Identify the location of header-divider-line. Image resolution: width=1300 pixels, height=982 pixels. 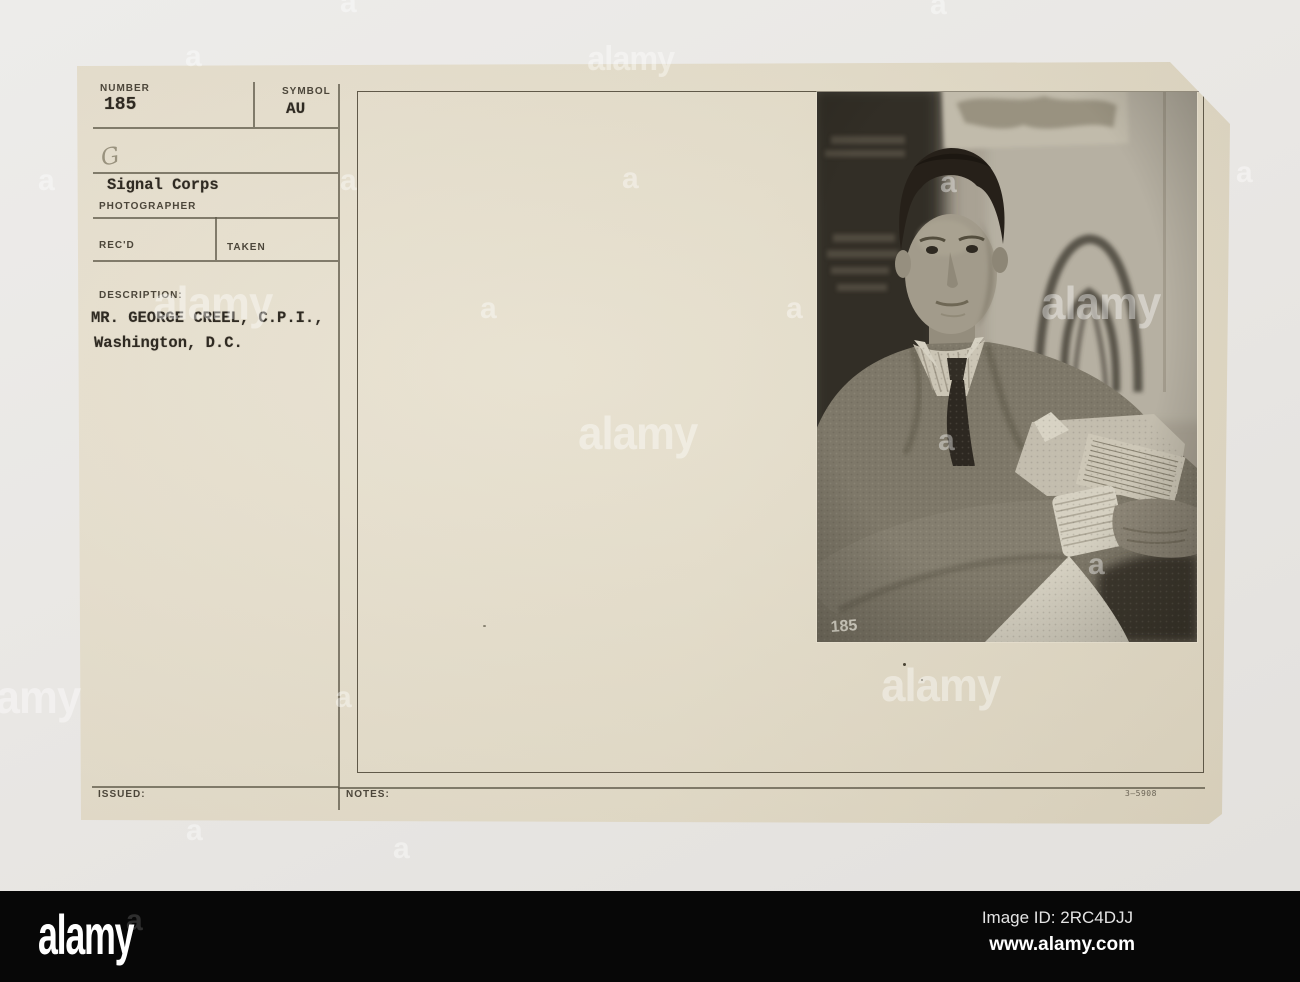
(254, 104).